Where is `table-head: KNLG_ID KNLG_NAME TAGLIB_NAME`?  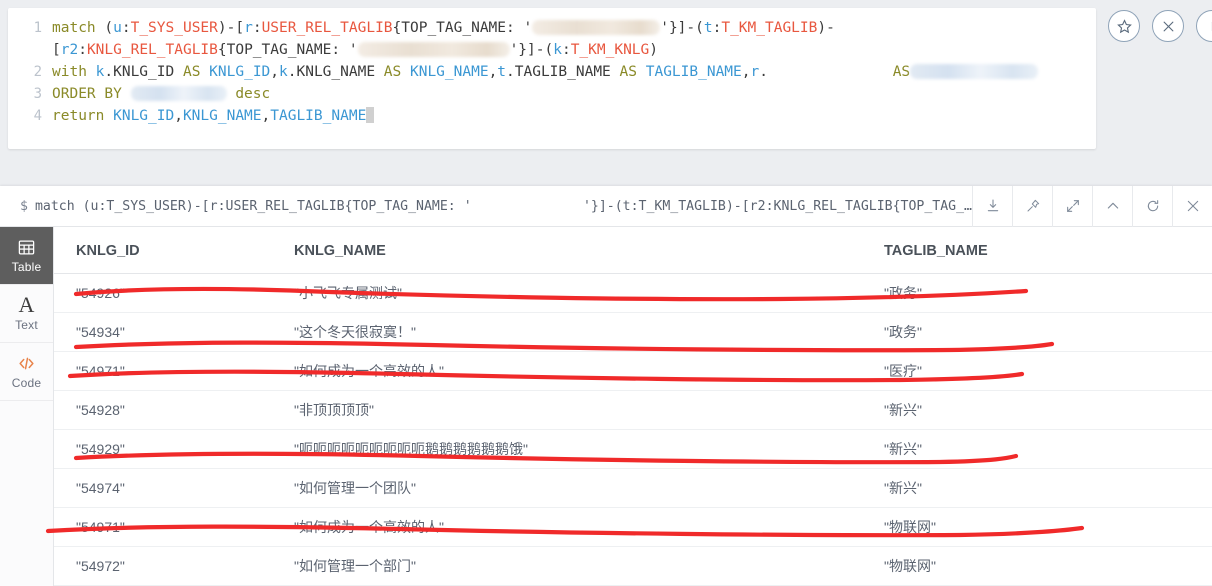
table-head: KNLG_ID KNLG_NAME TAGLIB_NAME is located at coordinates (633, 250).